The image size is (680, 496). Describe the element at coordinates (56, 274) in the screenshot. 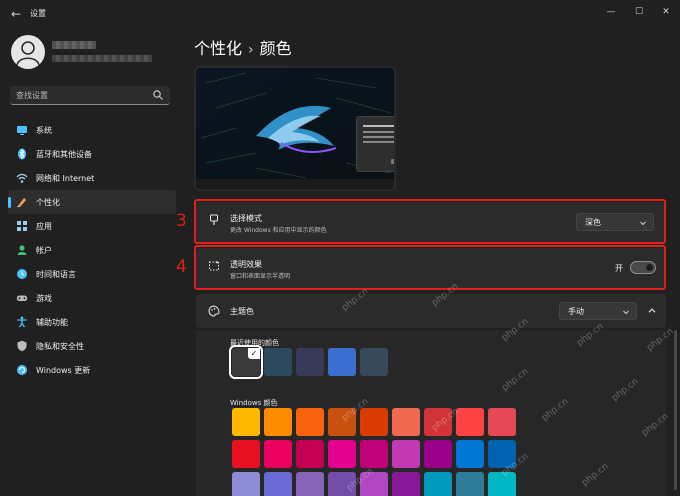

I see `sidebar-item-label: 时间和语言` at that location.